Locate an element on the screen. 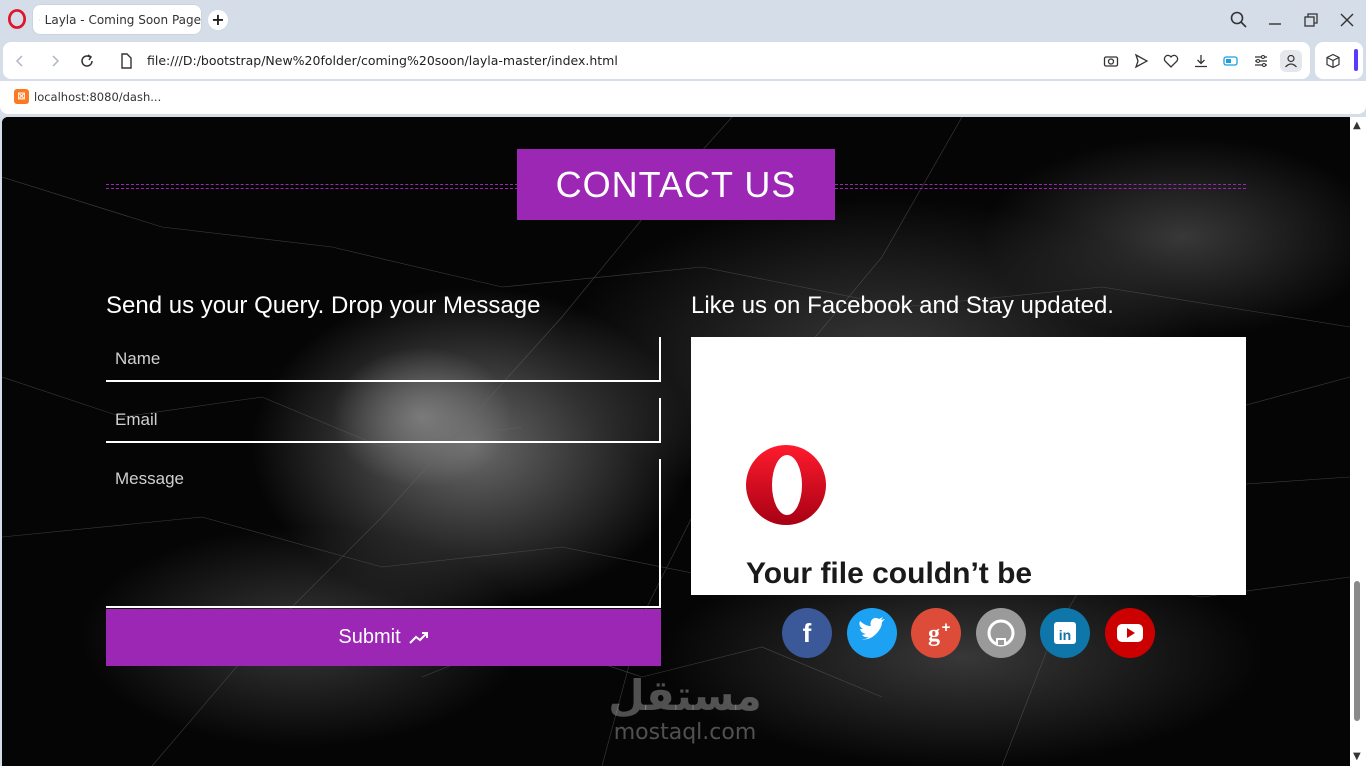  contact-us-title: CONTACT US is located at coordinates (676, 184).